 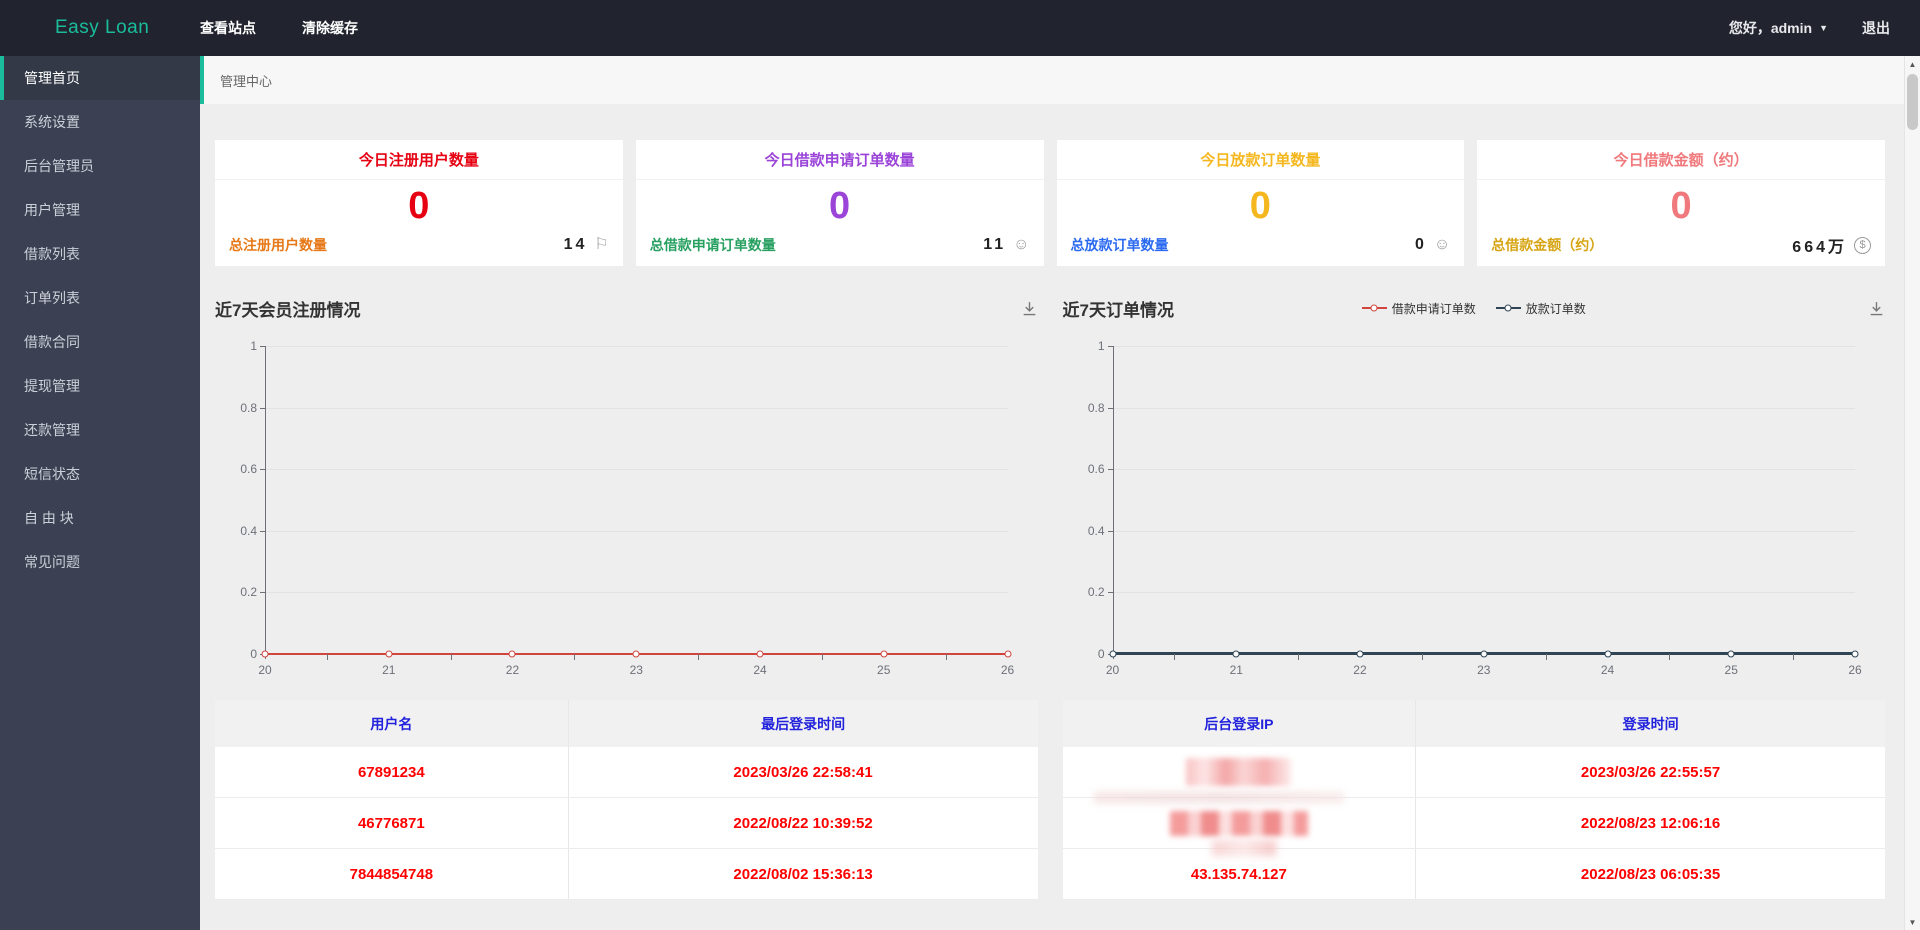 I want to click on redacted-smudge, so click(x=1243, y=848).